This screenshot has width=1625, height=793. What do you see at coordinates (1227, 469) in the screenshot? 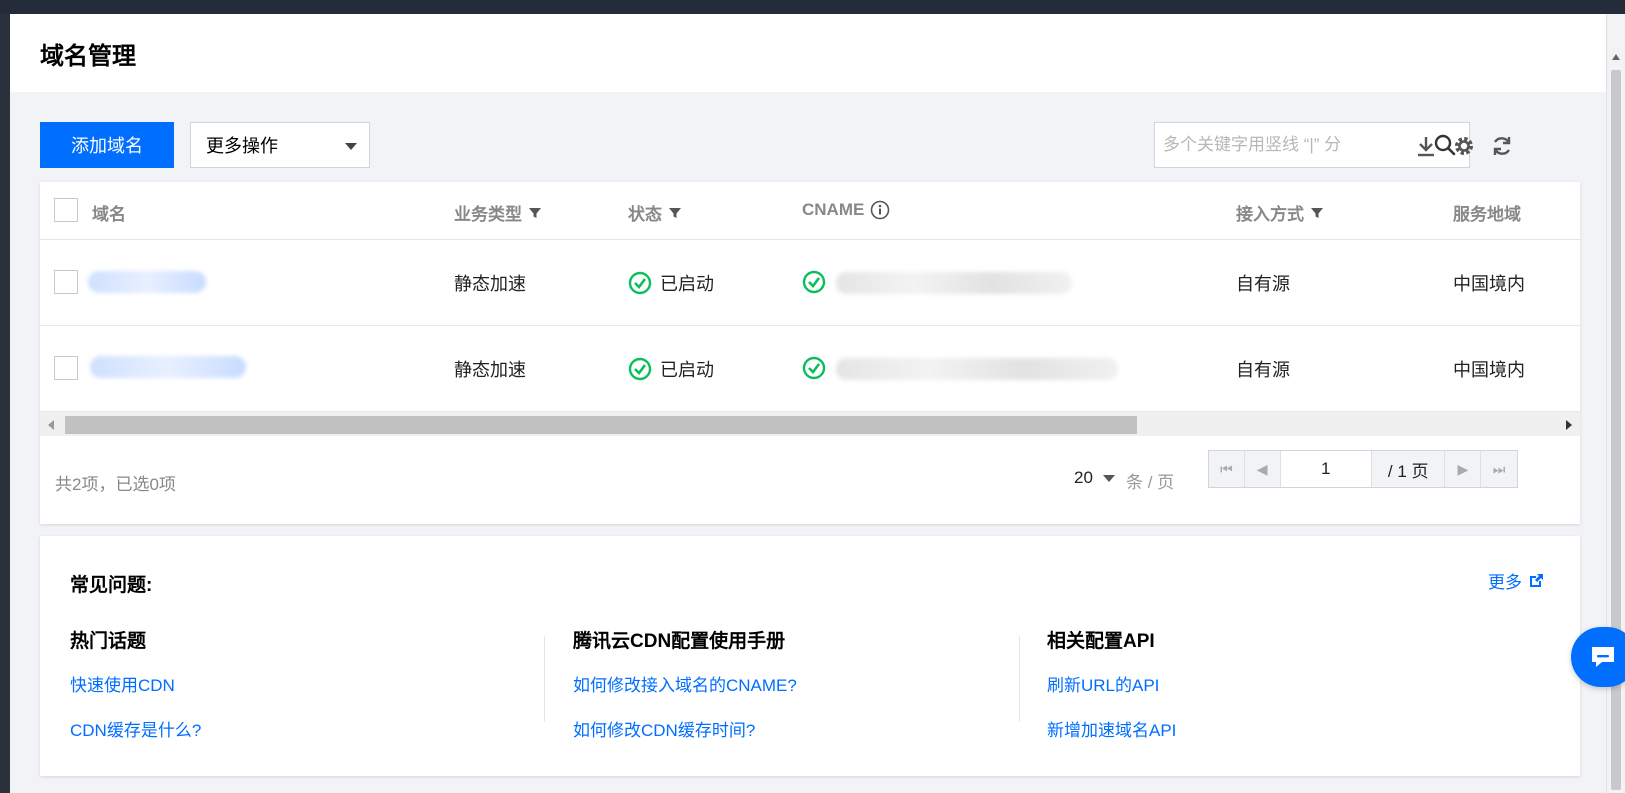
I see `first-page-icon: ⏮` at bounding box center [1227, 469].